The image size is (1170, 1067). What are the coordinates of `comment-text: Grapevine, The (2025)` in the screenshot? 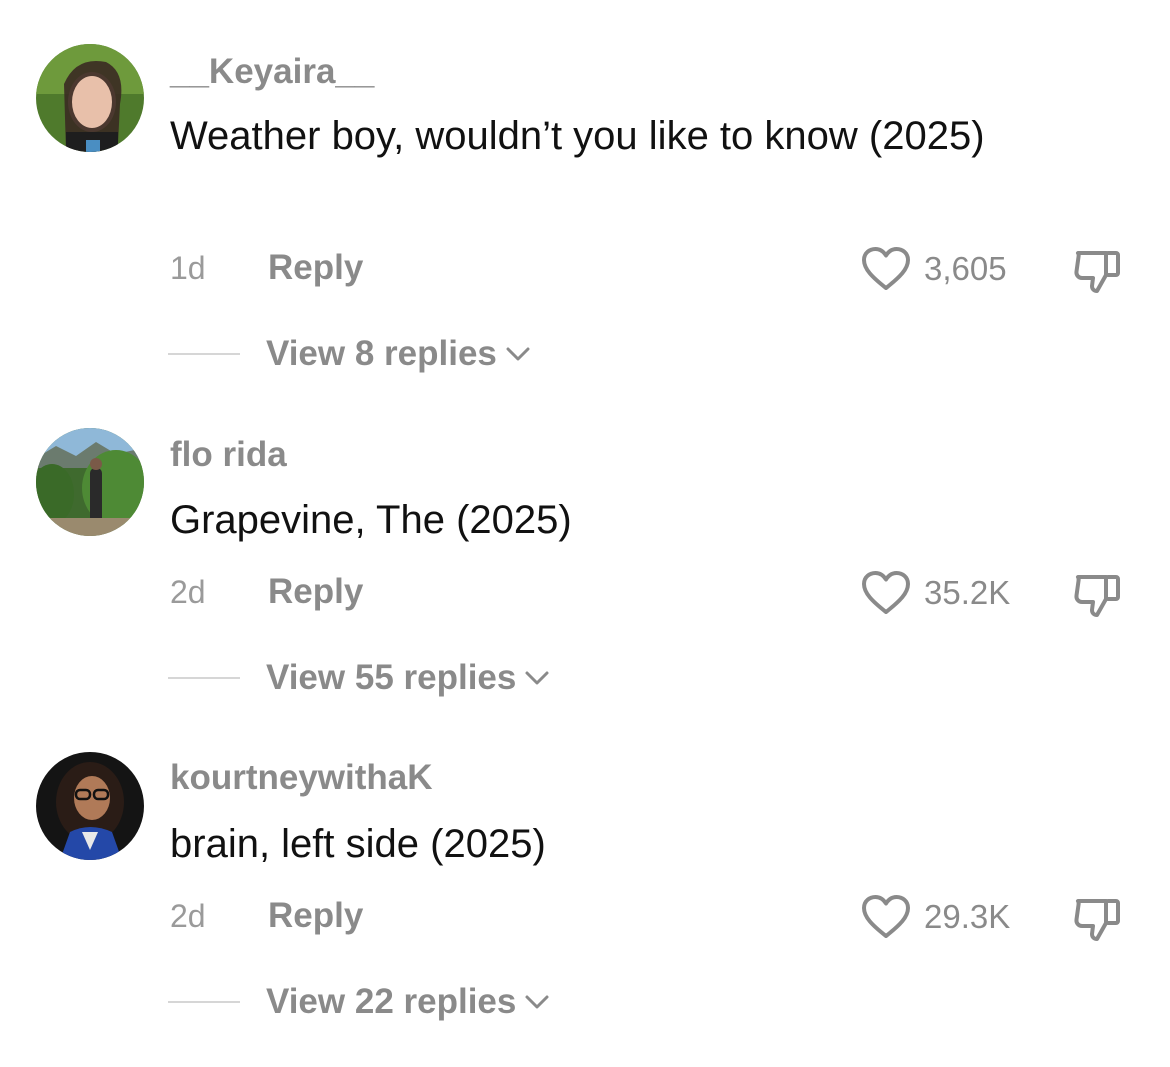 It's located at (371, 520).